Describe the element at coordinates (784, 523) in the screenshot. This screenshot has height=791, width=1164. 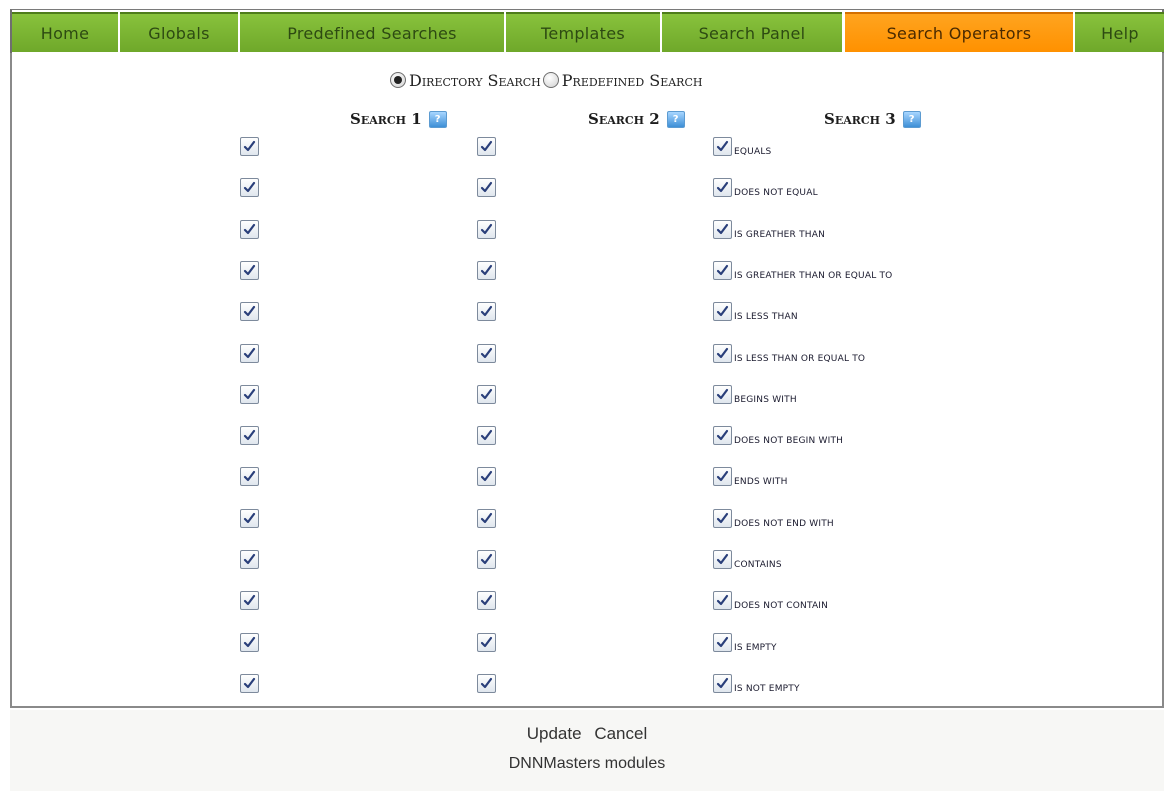
I see `operator-label: does not end with` at that location.